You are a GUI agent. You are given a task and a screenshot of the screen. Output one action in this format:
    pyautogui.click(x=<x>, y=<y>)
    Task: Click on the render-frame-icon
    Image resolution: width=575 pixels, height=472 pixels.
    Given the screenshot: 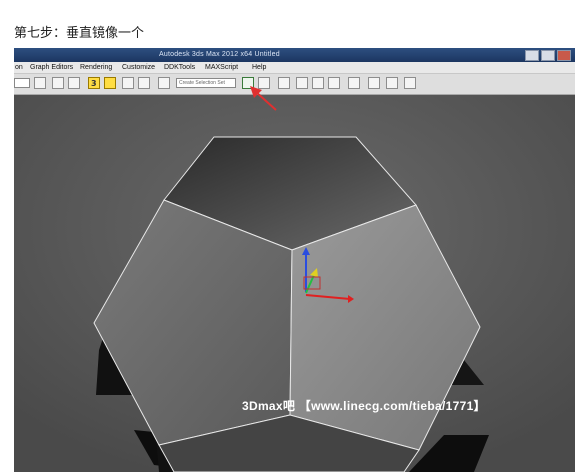 What is the action you would take?
    pyautogui.click(x=374, y=83)
    